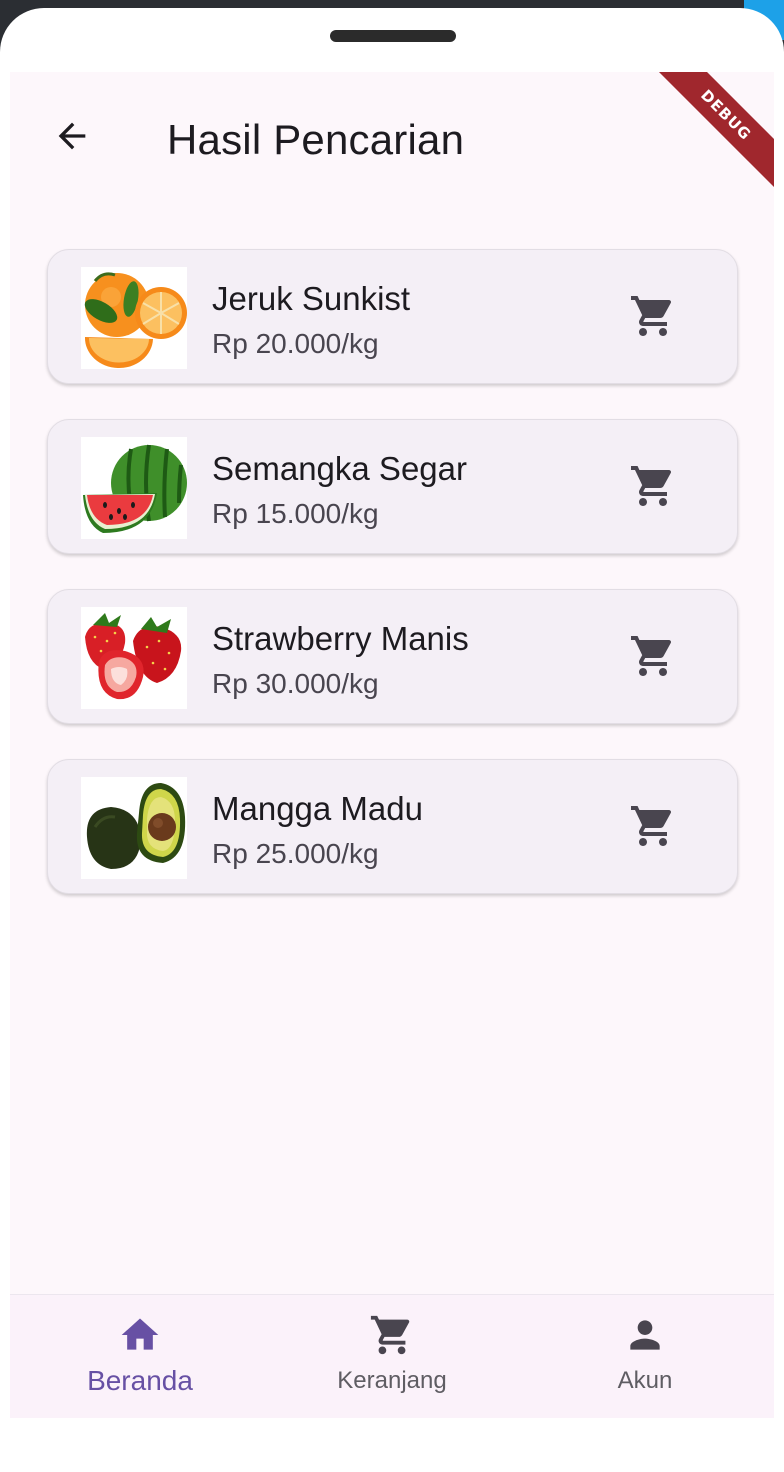 This screenshot has height=1472, width=784. Describe the element at coordinates (295, 343) in the screenshot. I see `product-price: Rp 20.000/kg` at that location.